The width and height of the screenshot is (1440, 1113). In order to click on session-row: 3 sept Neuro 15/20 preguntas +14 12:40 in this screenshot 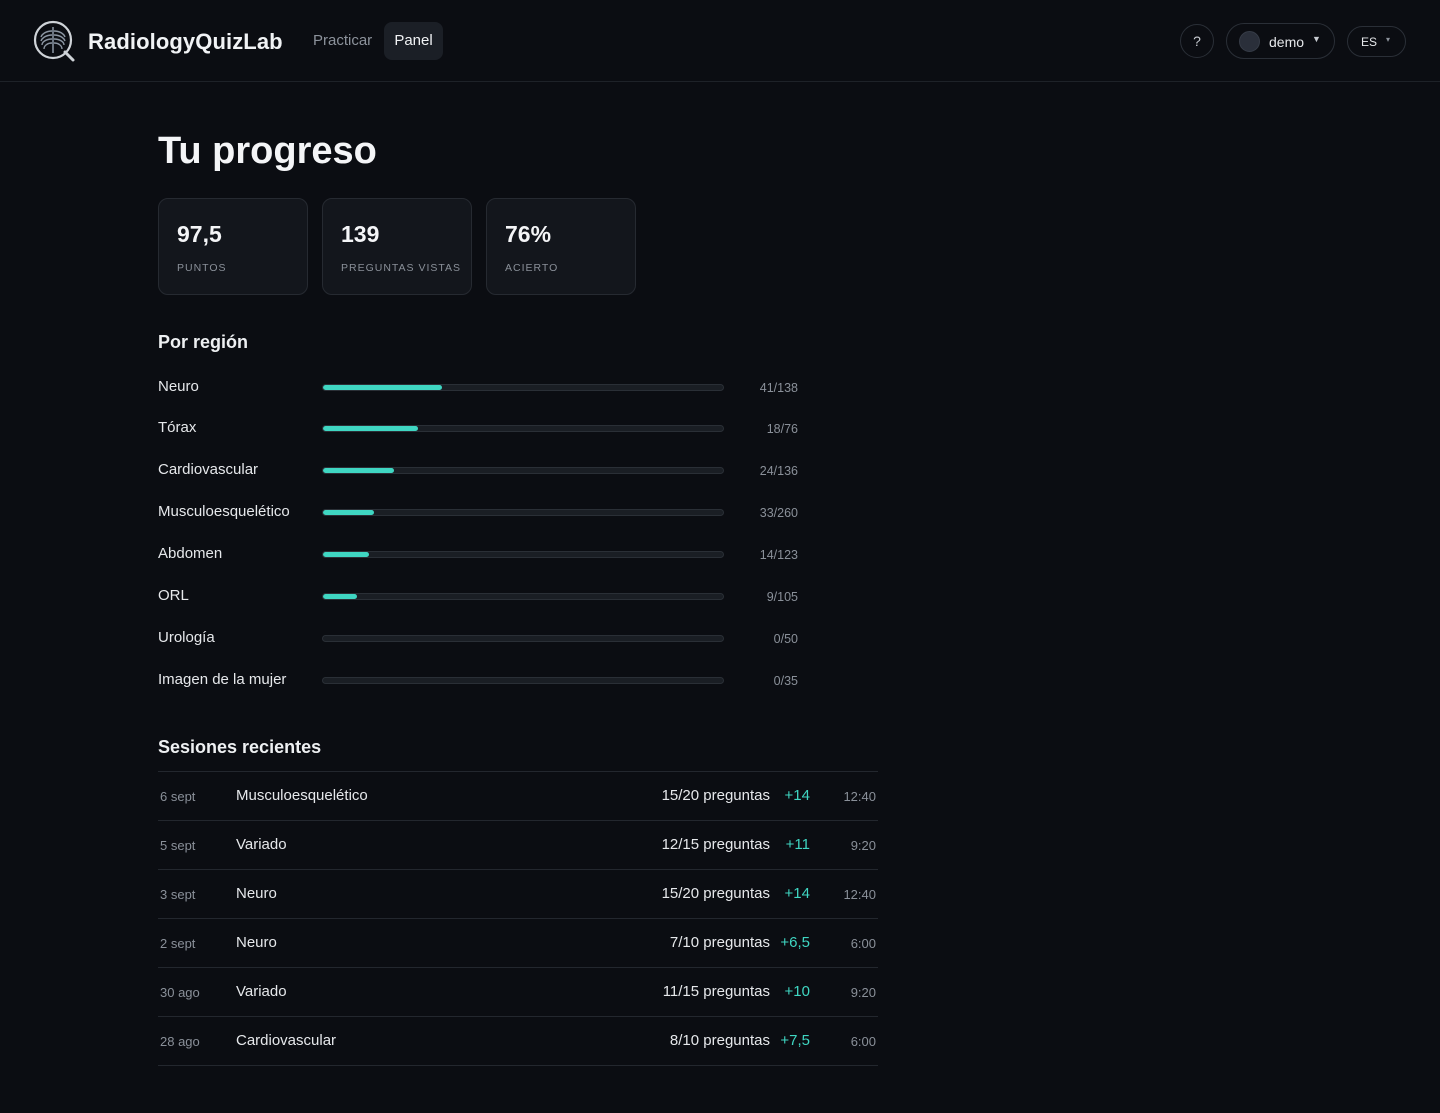, I will do `click(518, 894)`.